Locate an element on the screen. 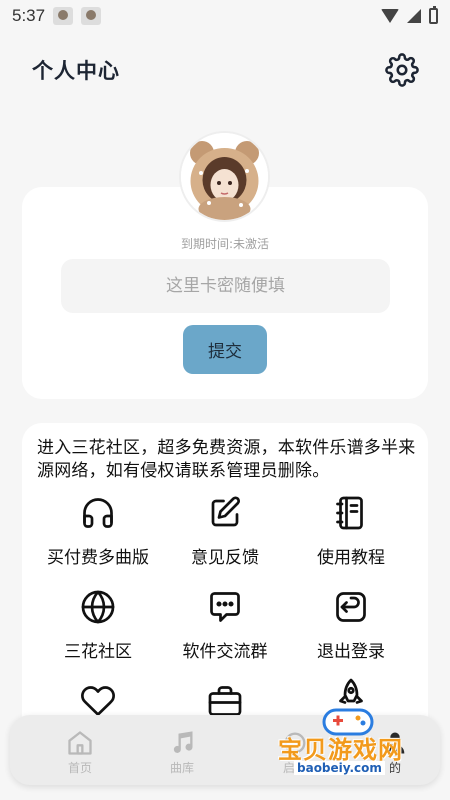  heart-icon is located at coordinates (98, 701).